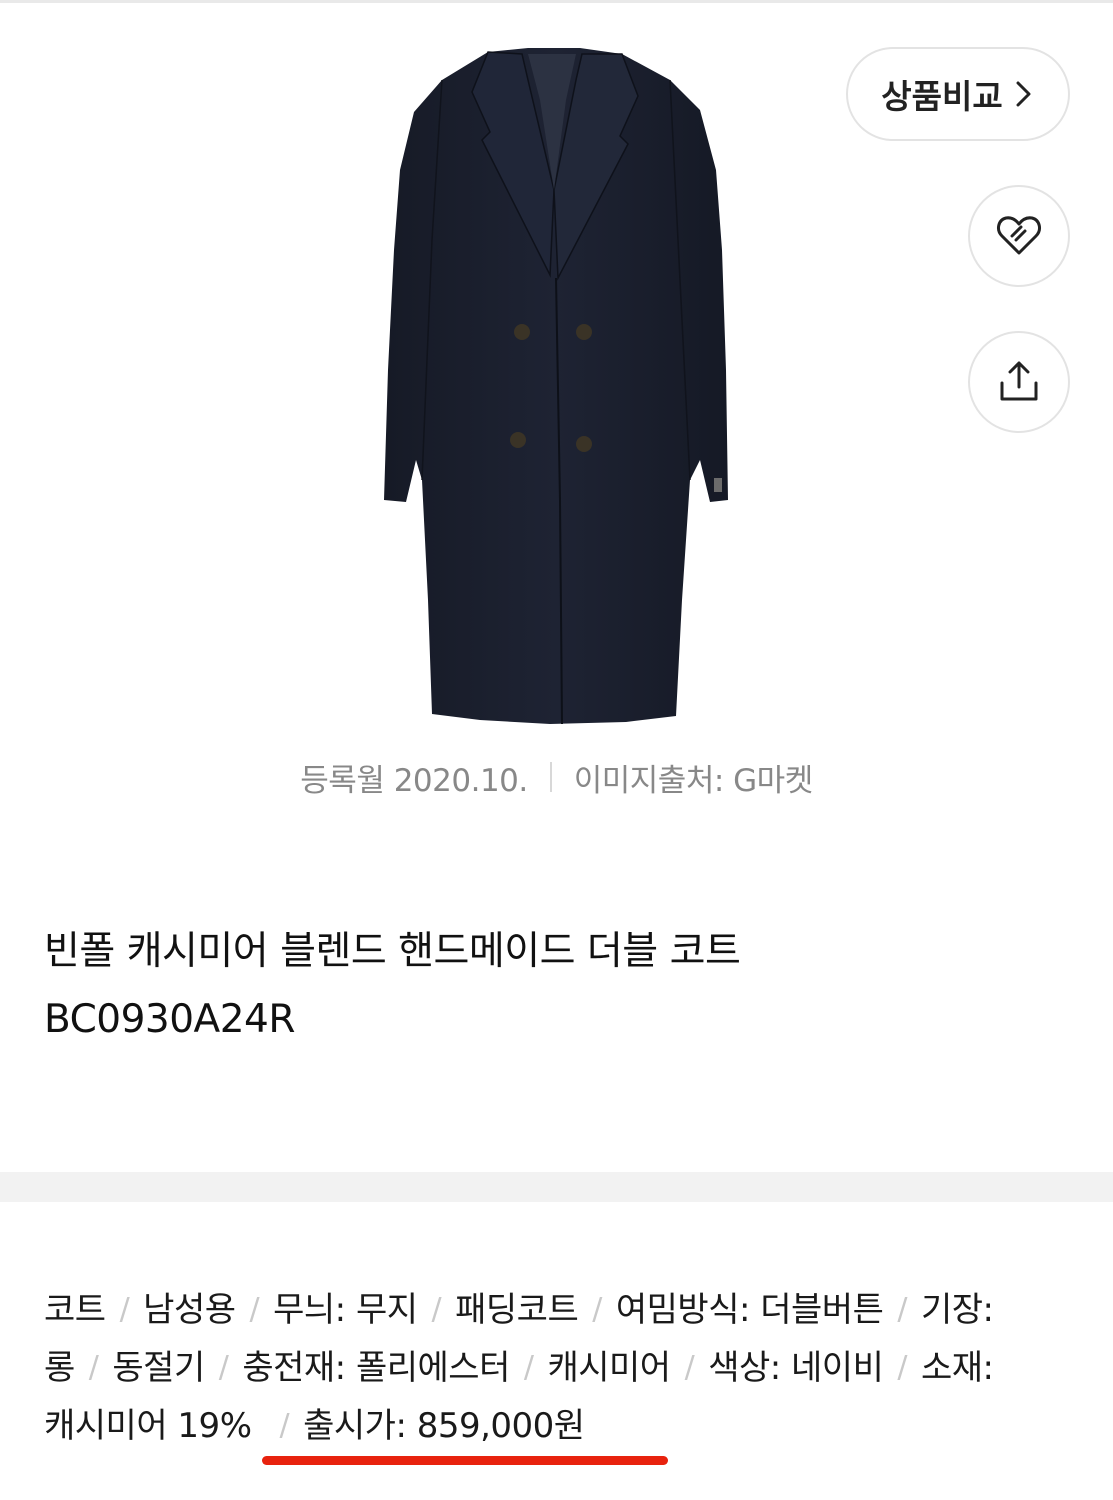 Image resolution: width=1113 pixels, height=1500 pixels. I want to click on spec-item: 소재:, so click(957, 1368).